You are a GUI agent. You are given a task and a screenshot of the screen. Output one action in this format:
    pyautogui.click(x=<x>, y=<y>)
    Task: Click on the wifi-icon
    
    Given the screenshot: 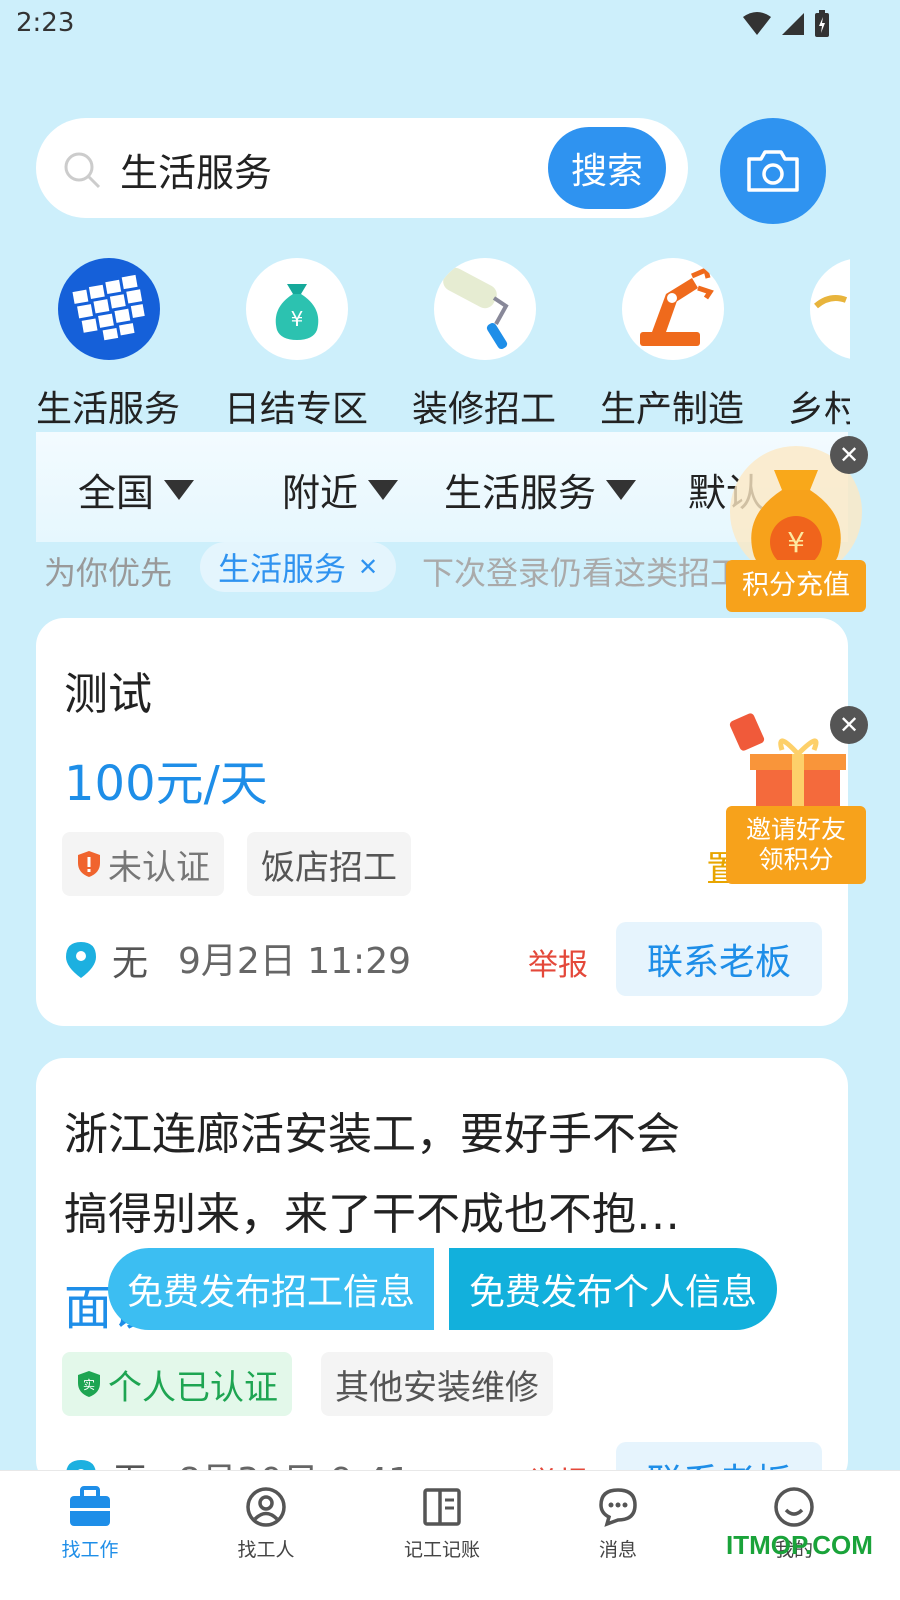 What is the action you would take?
    pyautogui.click(x=757, y=23)
    